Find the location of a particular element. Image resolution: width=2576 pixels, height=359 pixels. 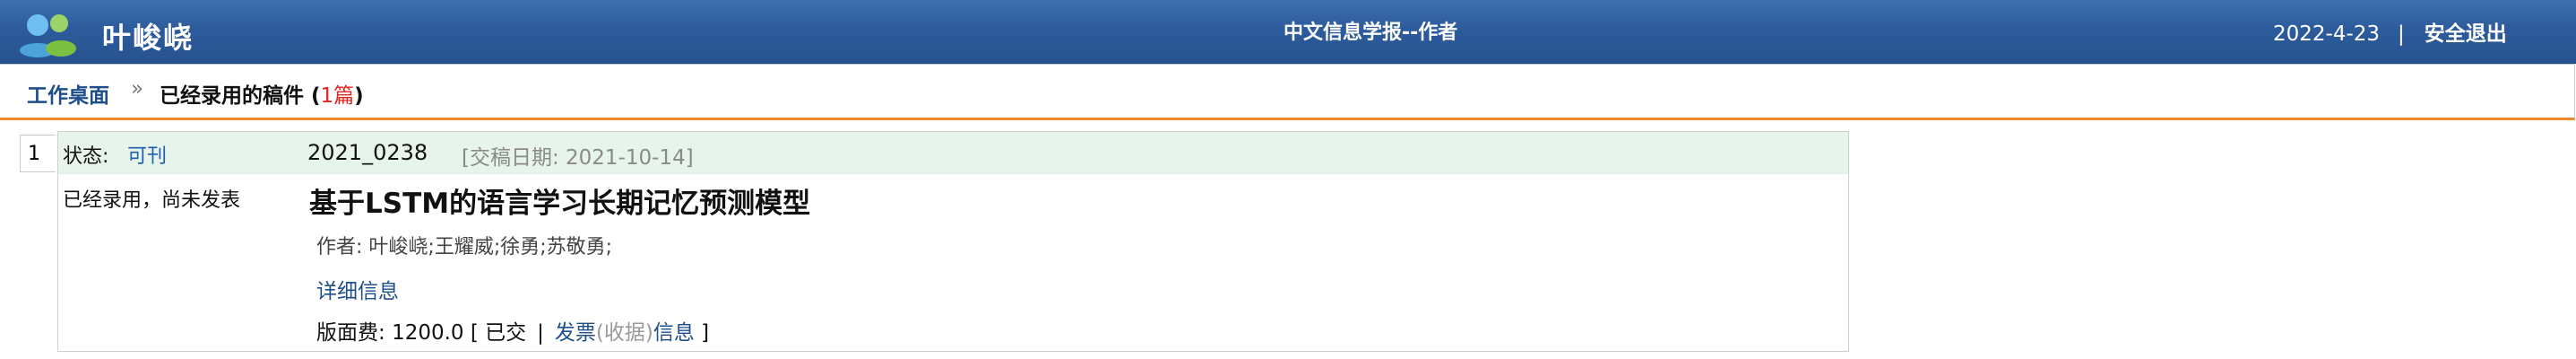

manuscript-count: 1篇 is located at coordinates (337, 96).